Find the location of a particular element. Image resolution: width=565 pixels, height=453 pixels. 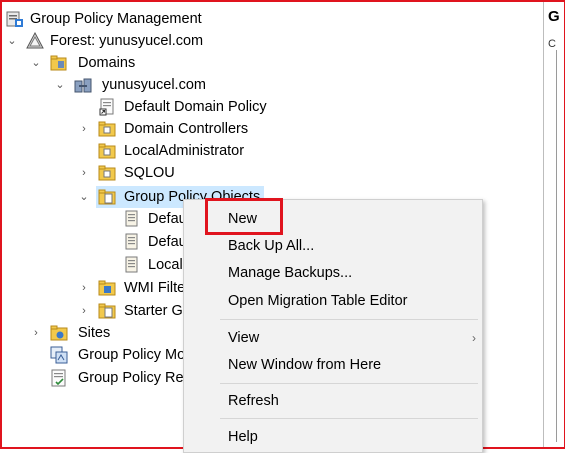

tree-item-sqlou: › SQLOU is located at coordinates (152, 173).